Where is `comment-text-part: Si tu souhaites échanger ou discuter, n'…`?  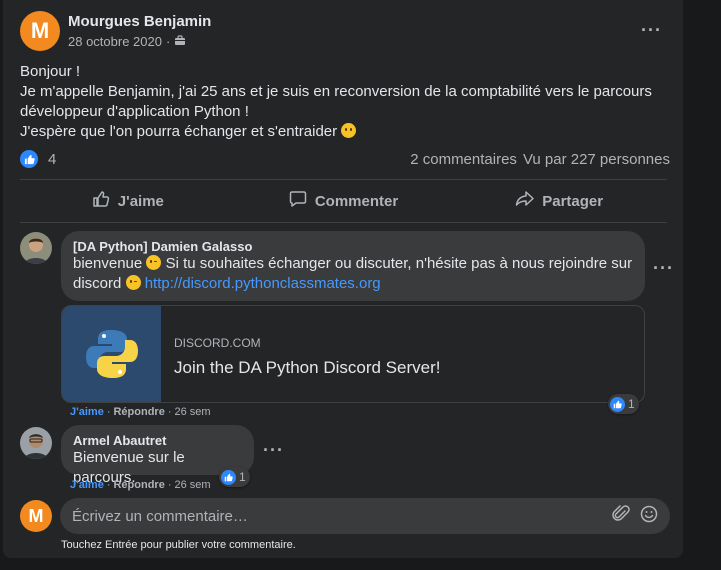 comment-text-part: Si tu souhaites échanger ou discuter, n'… is located at coordinates (399, 263).